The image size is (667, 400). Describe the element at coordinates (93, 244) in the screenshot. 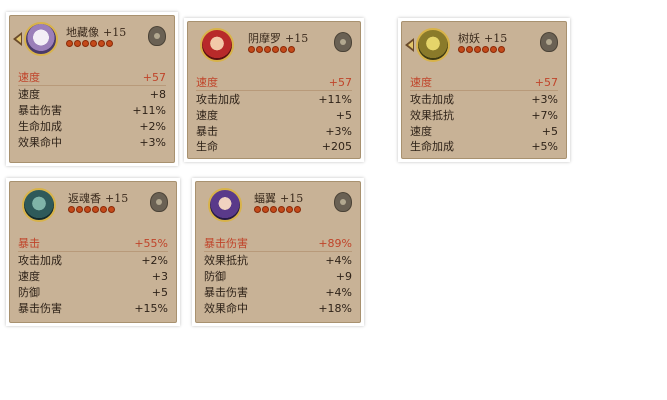

I see `main-stat-row: 暴击 +55%` at that location.